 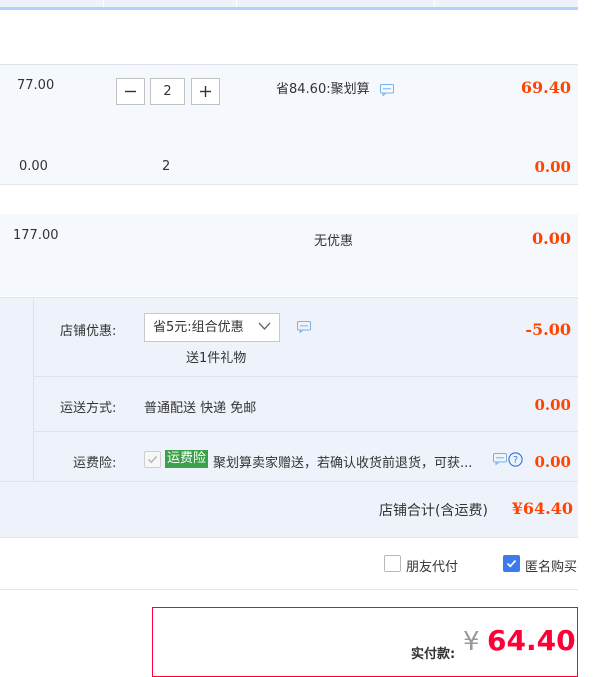 What do you see at coordinates (289, 5) in the screenshot?
I see `table-header-strip` at bounding box center [289, 5].